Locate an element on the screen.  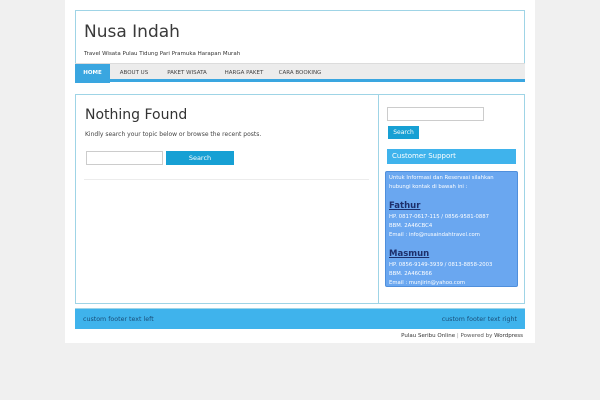
credits-powered-by: Powered by is located at coordinates (476, 336).